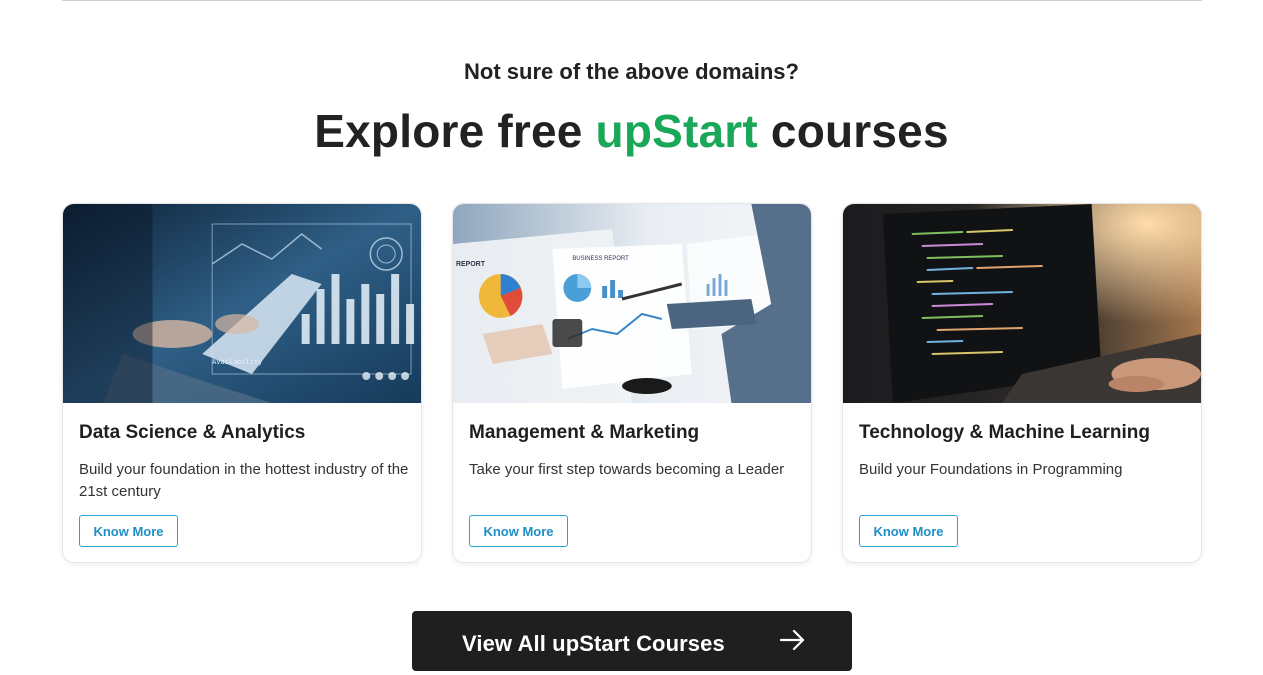 Image resolution: width=1263 pixels, height=675 pixels. Describe the element at coordinates (632, 303) in the screenshot. I see `business-report-image: REPORT BUSINESS REPORT` at that location.